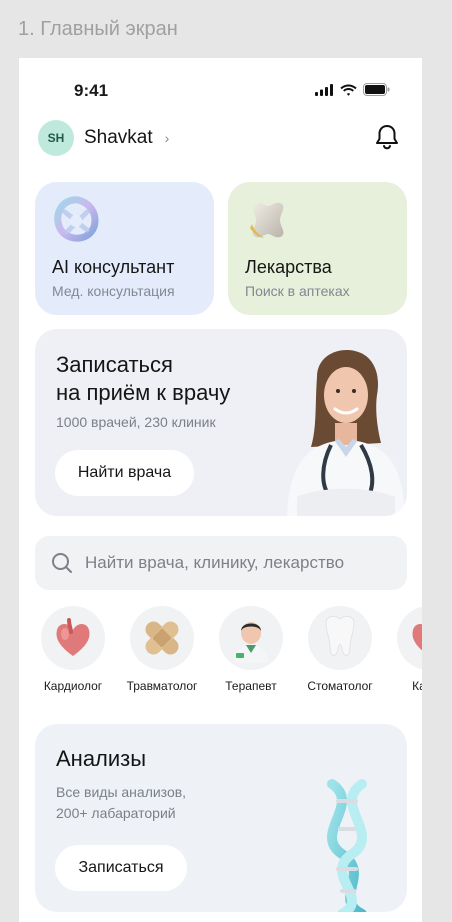 The height and width of the screenshot is (922, 452). What do you see at coordinates (346, 433) in the screenshot?
I see `doctor-illustration` at bounding box center [346, 433].